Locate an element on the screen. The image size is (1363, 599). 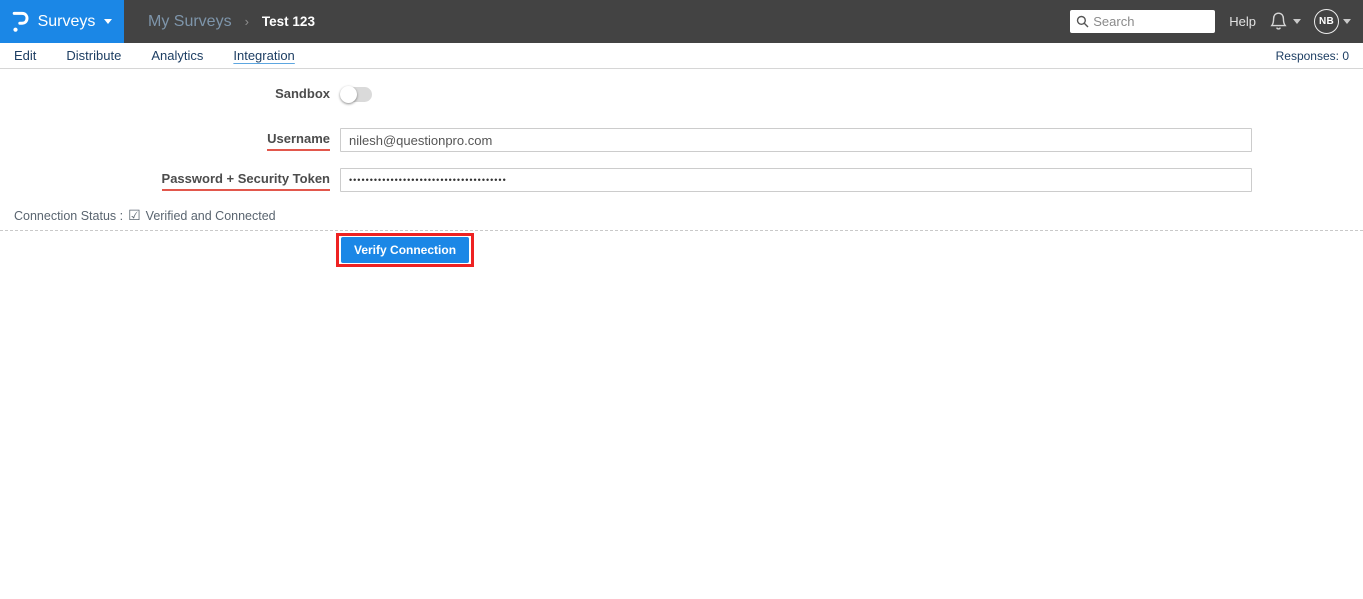
surveys-product-menu: Surveys is located at coordinates (62, 21).